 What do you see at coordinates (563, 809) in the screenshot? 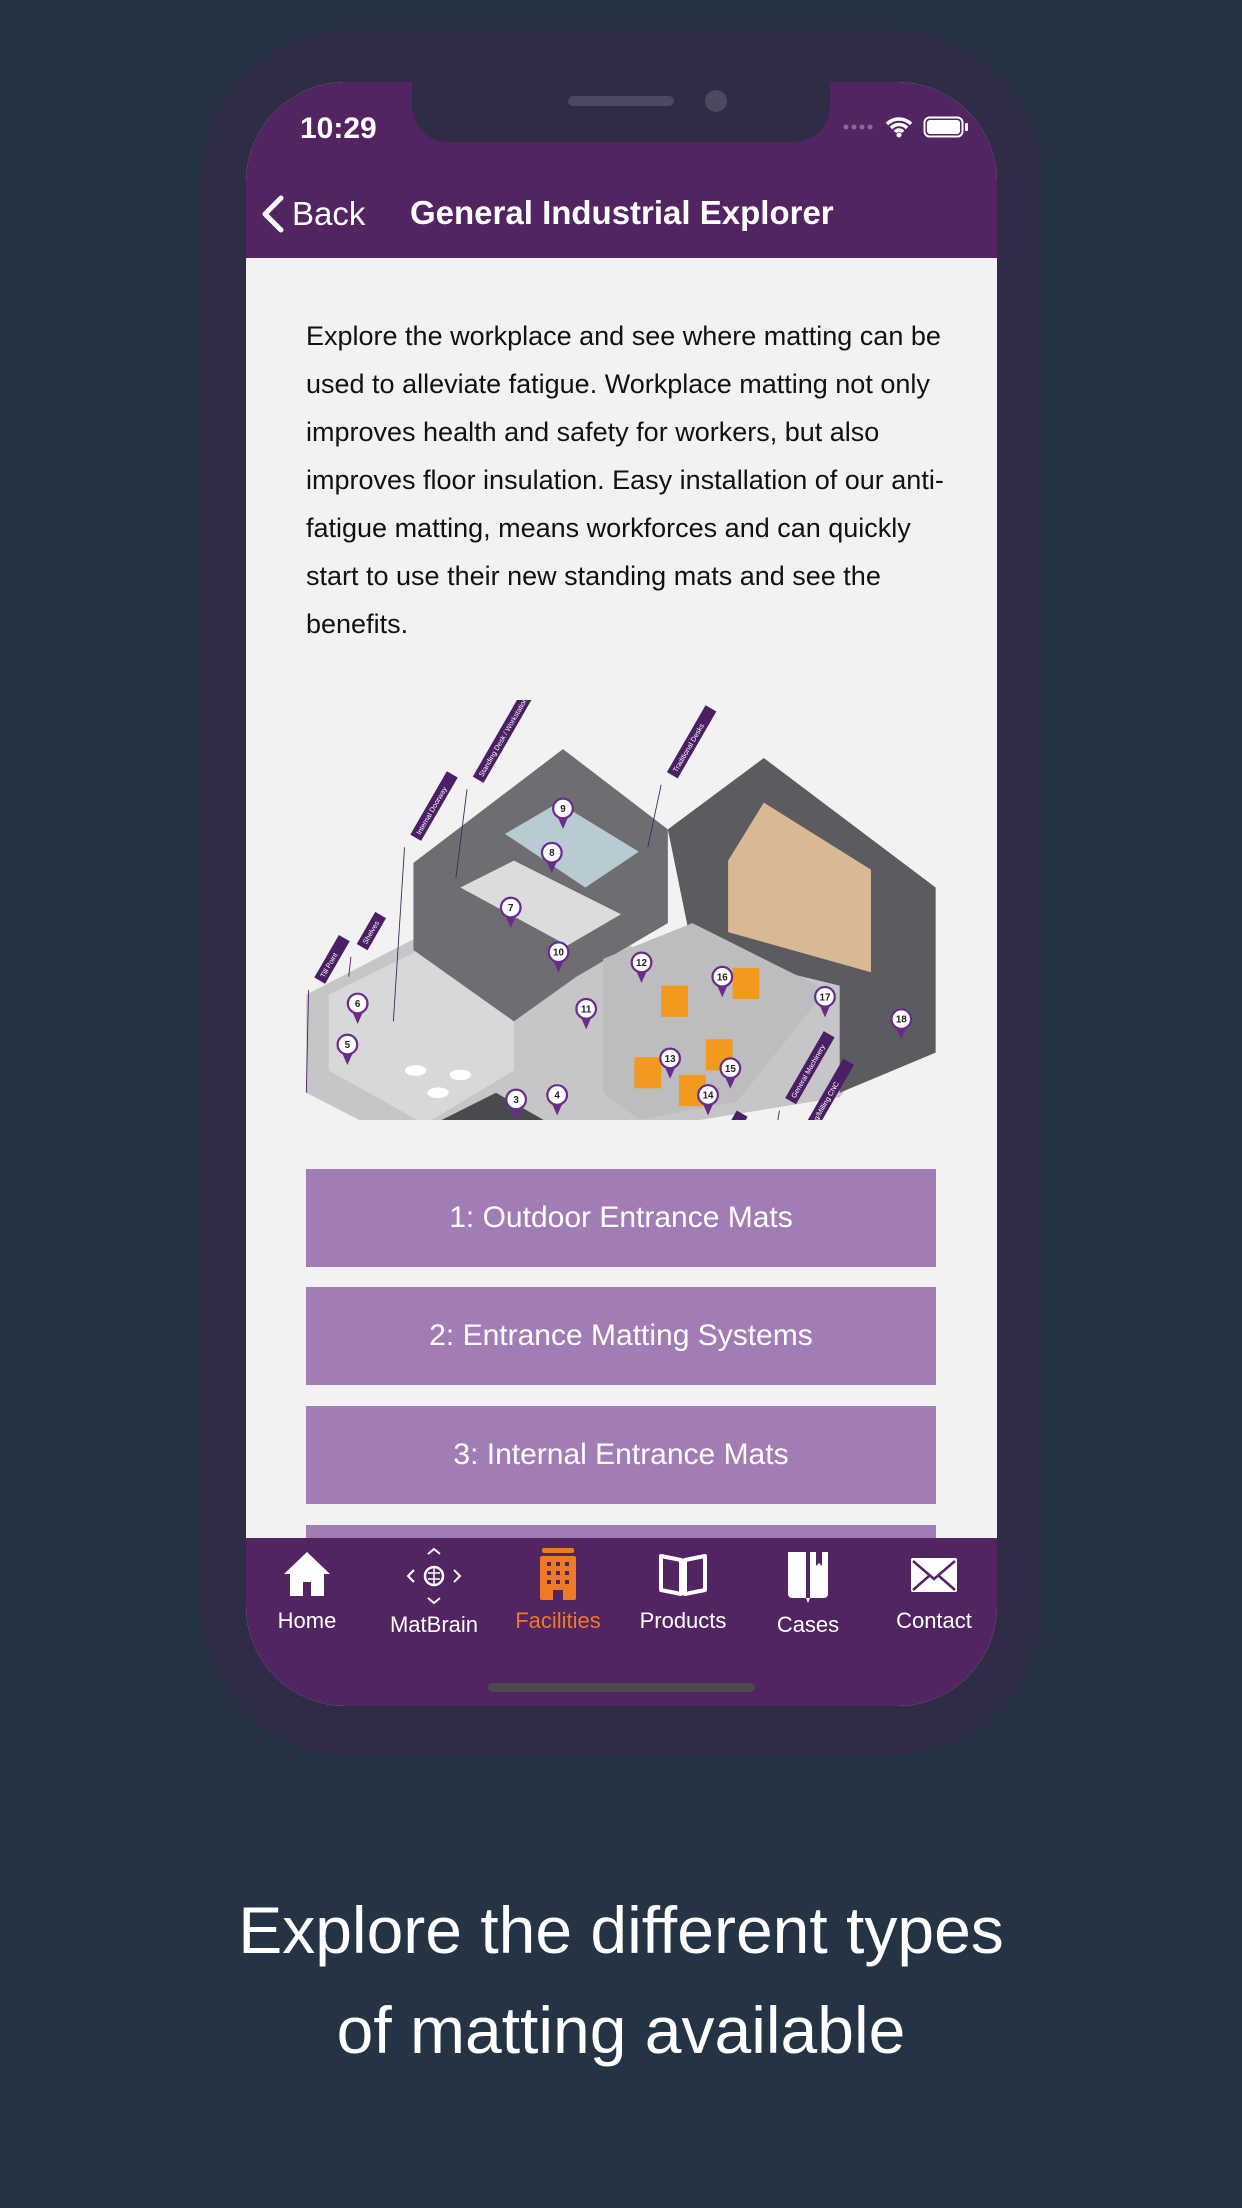
I see `pin-number: 9` at bounding box center [563, 809].